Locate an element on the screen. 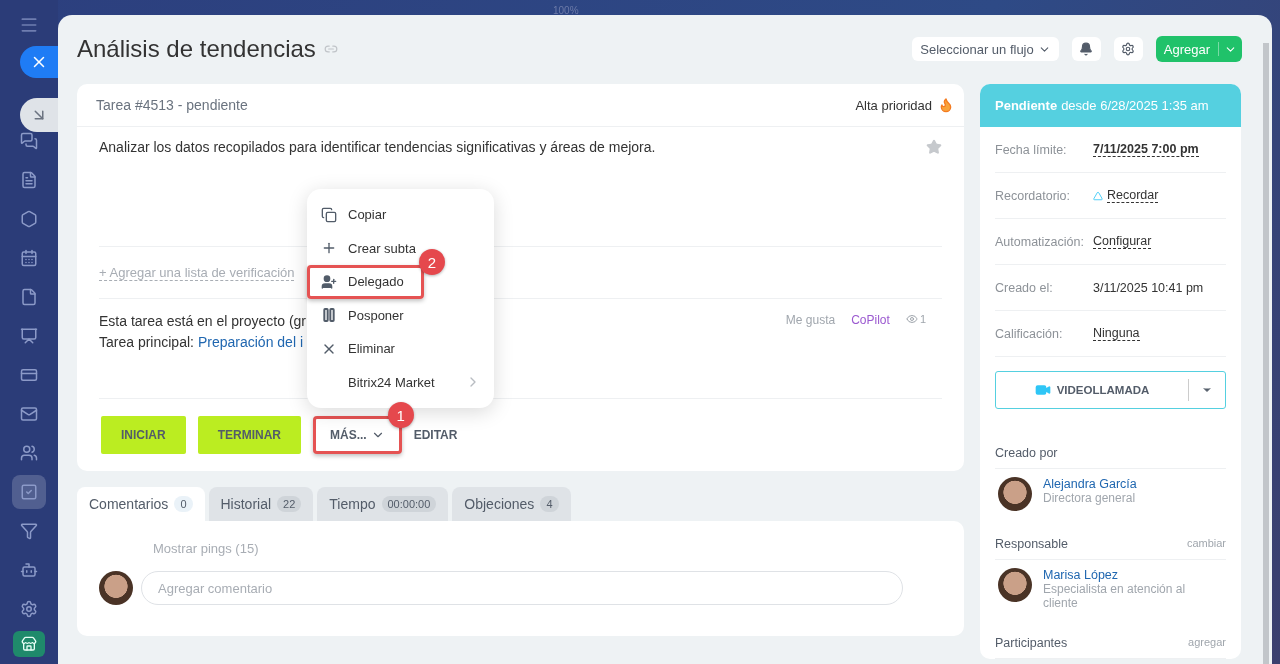 Image resolution: width=1280 pixels, height=664 pixels. page-title: Análisis de tendencias is located at coordinates (196, 49).